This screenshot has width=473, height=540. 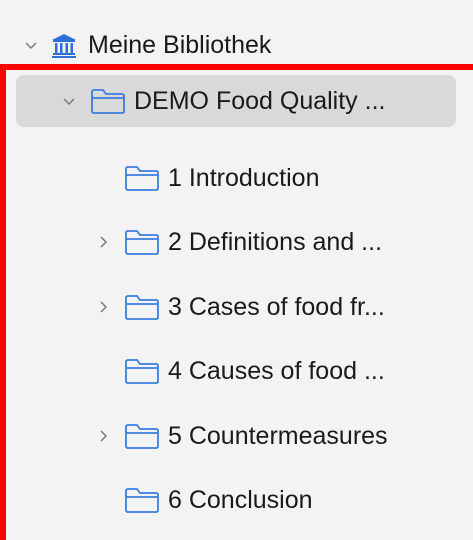 I want to click on tree-item-label: Meine Bibliothek, so click(x=180, y=44).